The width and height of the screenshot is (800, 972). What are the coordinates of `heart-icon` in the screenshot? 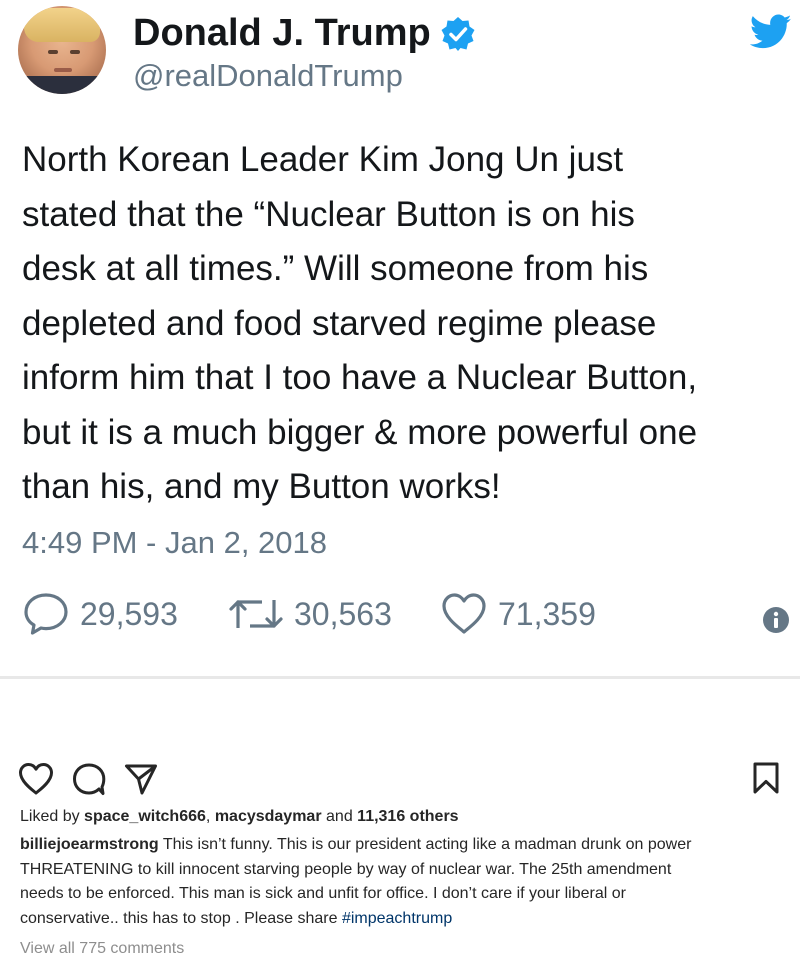 It's located at (464, 613).